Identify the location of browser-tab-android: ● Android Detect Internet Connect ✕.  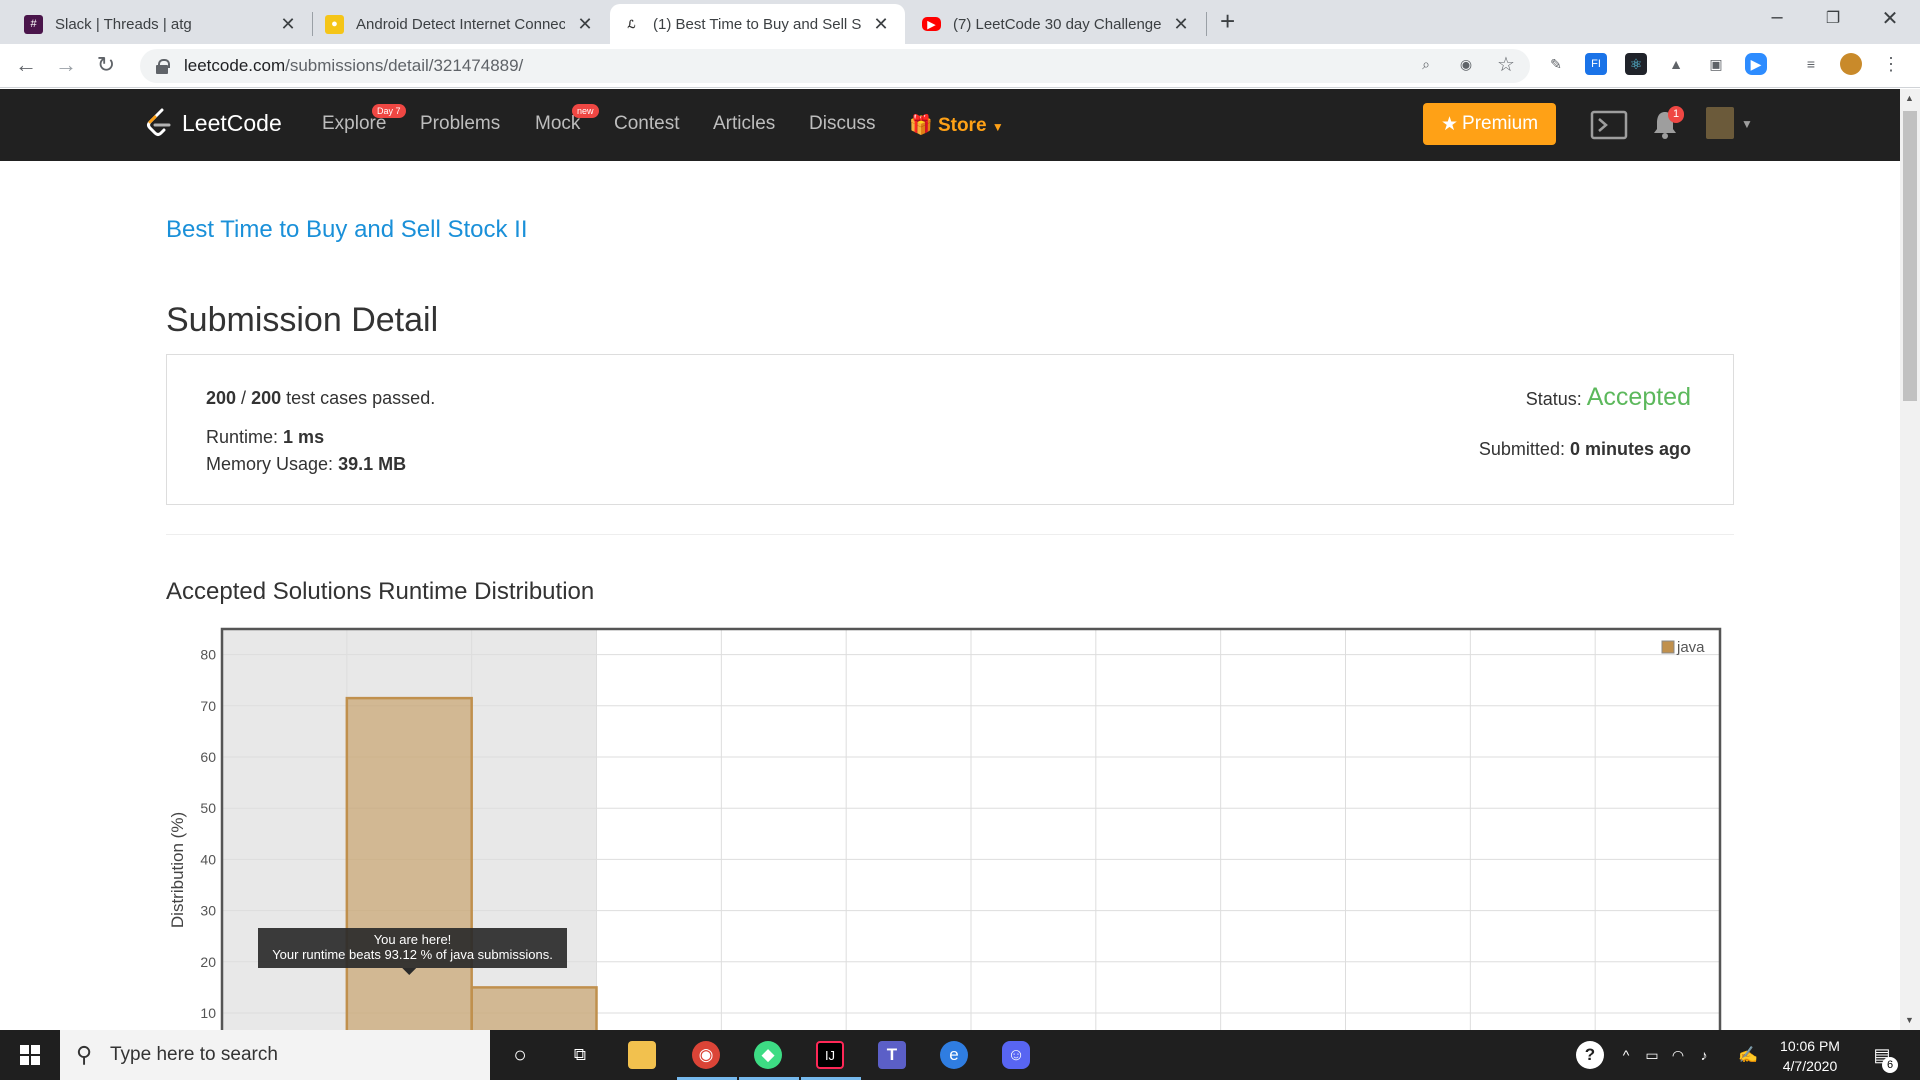
(461, 24).